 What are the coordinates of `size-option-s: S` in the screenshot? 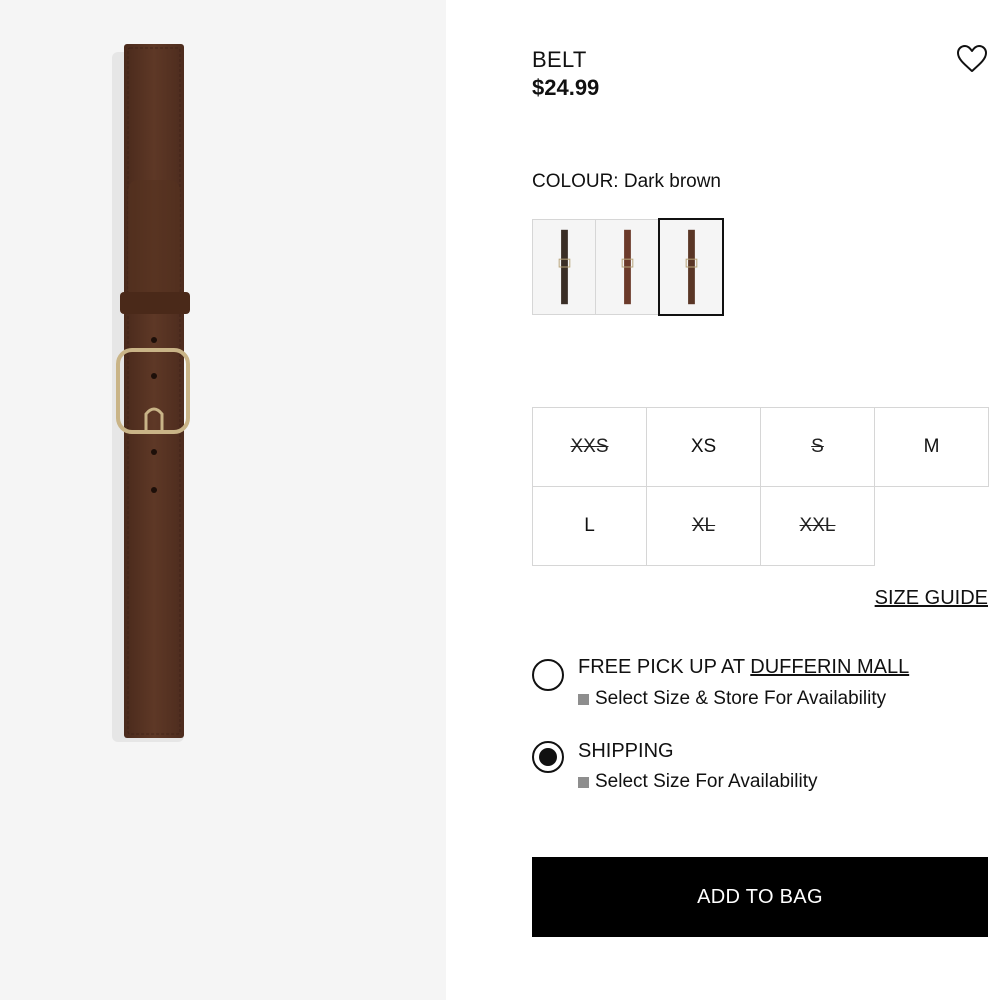 It's located at (817, 447).